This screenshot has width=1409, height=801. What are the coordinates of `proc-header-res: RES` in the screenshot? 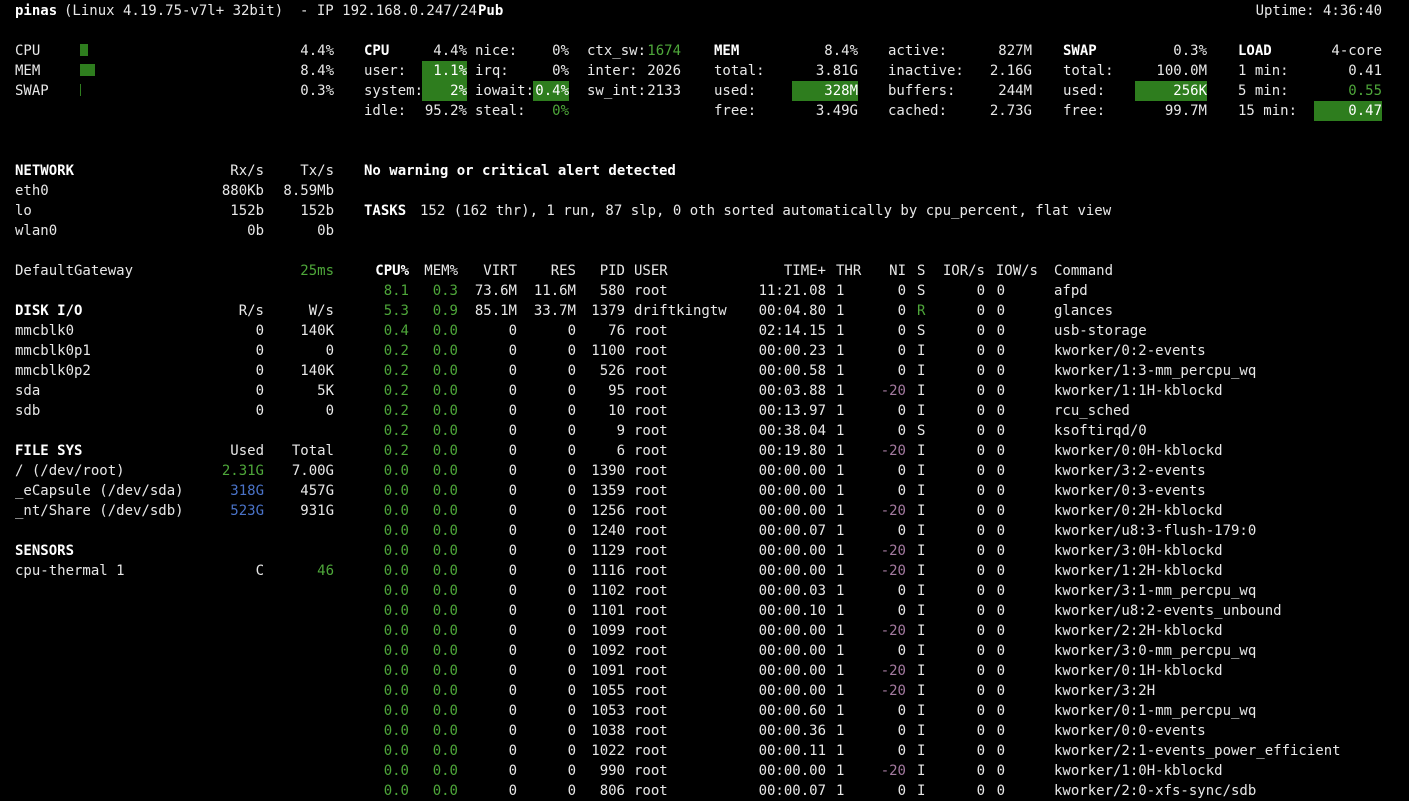 It's located at (548, 271).